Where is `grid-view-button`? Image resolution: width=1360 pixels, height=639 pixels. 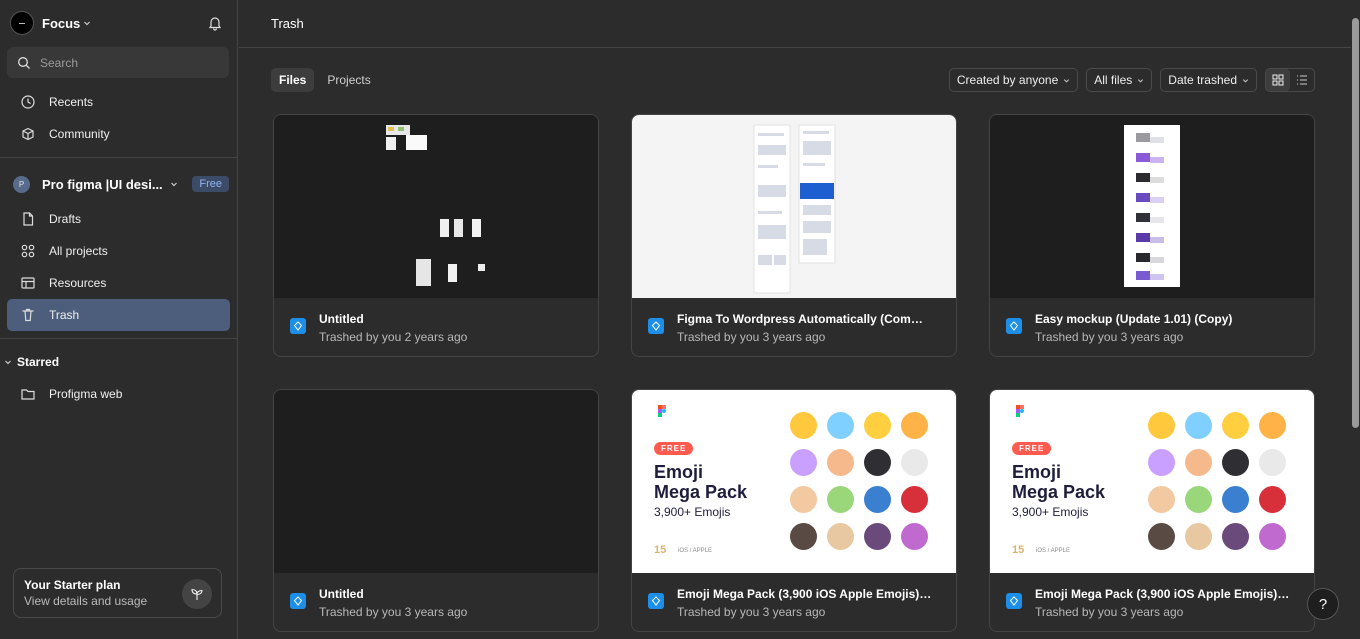 grid-view-button is located at coordinates (1278, 80).